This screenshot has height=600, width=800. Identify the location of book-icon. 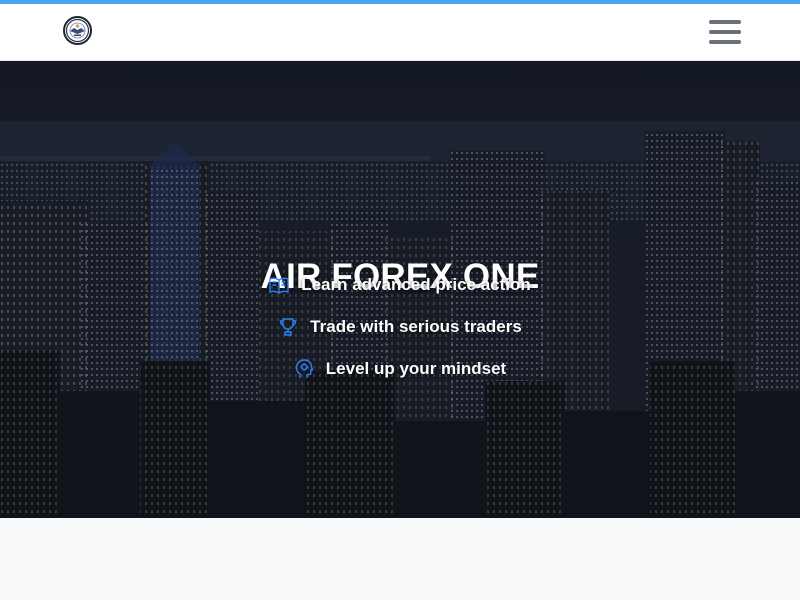
(279, 285).